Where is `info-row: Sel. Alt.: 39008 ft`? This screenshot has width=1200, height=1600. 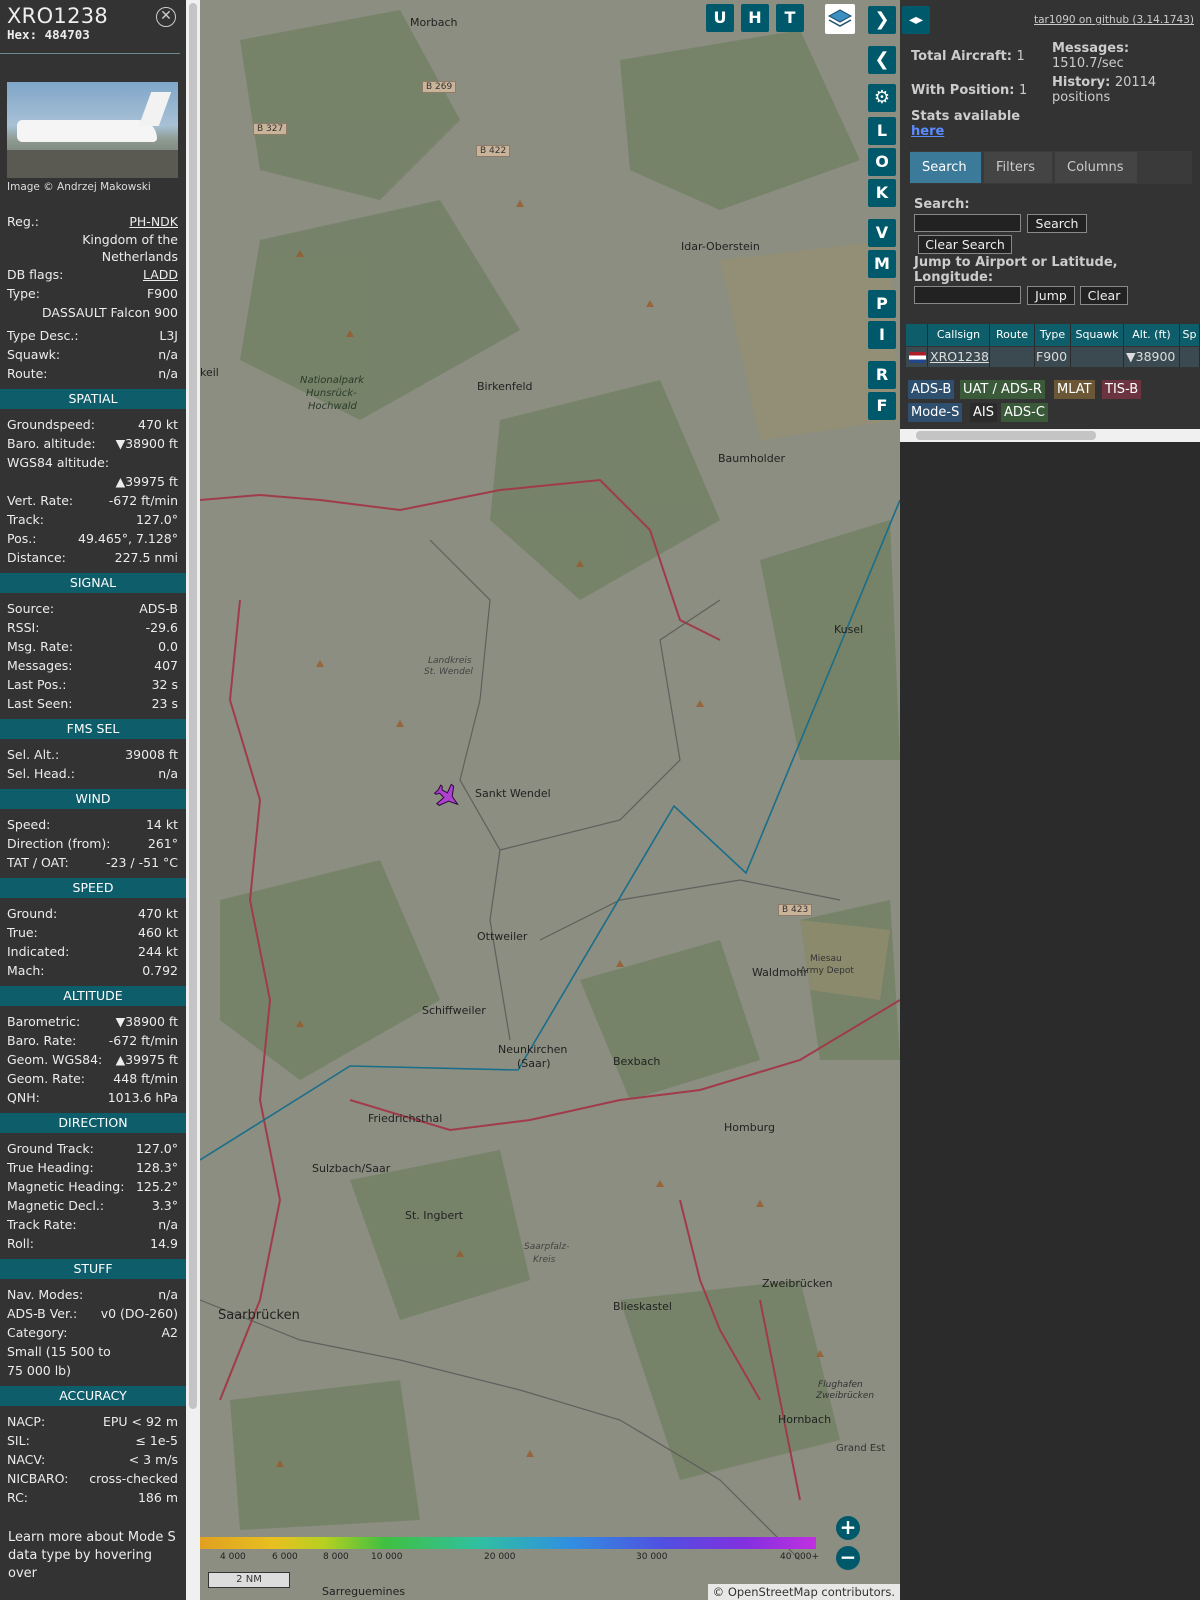 info-row: Sel. Alt.: 39008 ft is located at coordinates (92, 754).